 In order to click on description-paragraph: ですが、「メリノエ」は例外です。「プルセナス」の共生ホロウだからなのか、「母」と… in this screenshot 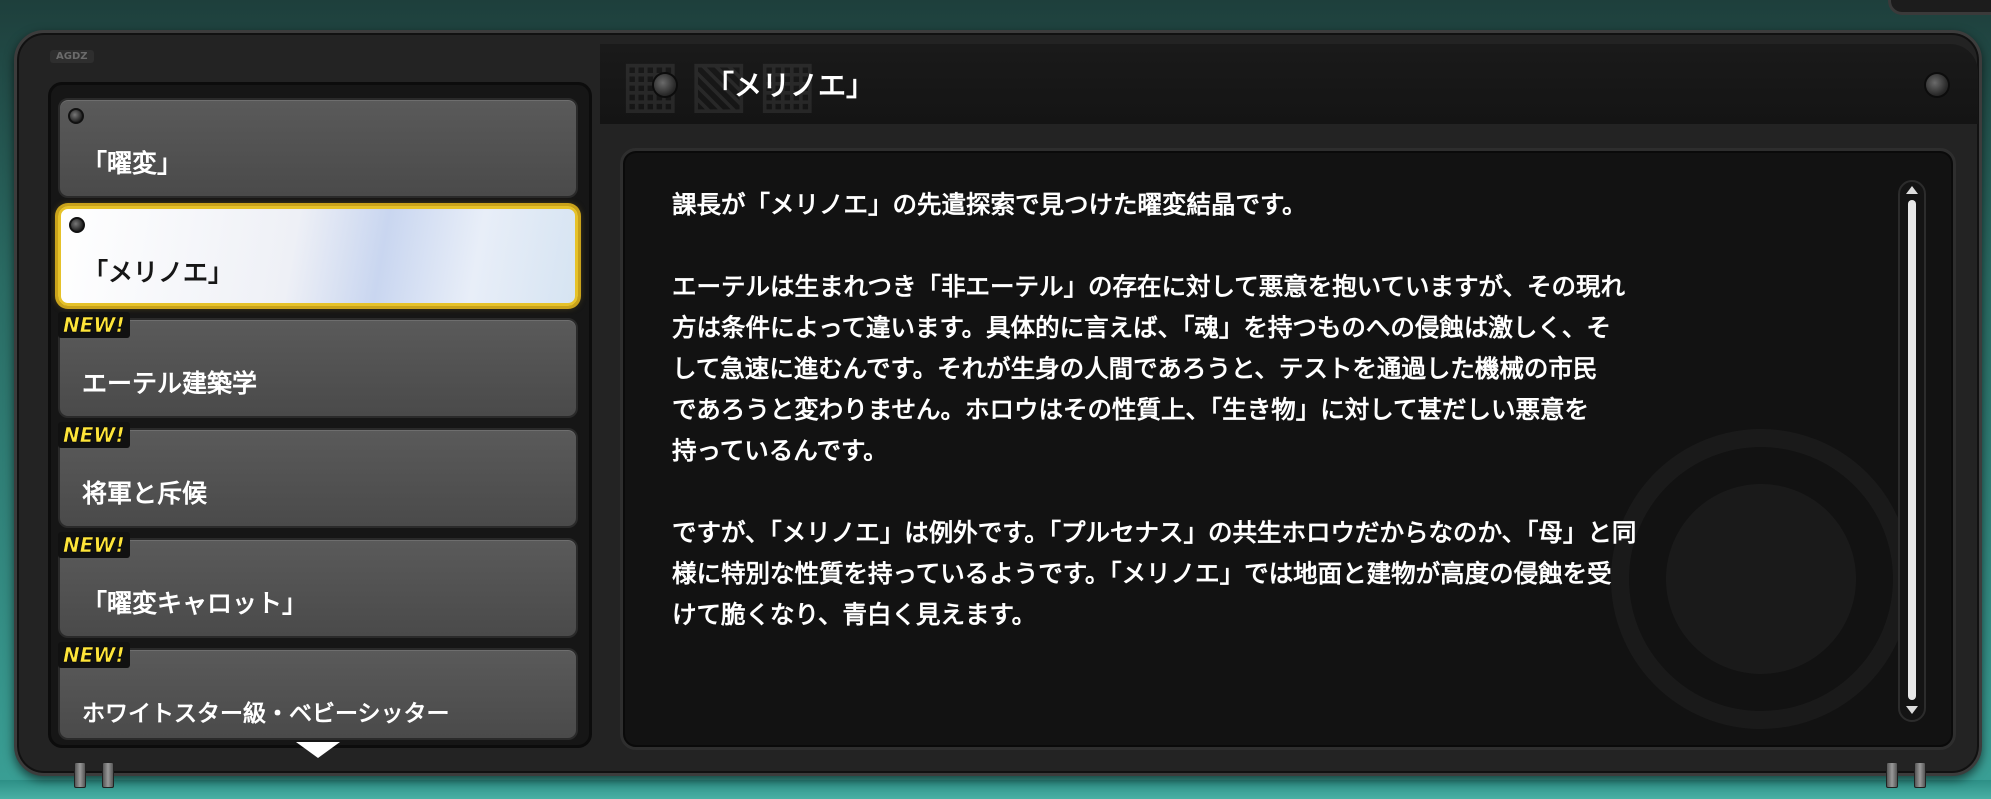, I will do `click(1154, 573)`.